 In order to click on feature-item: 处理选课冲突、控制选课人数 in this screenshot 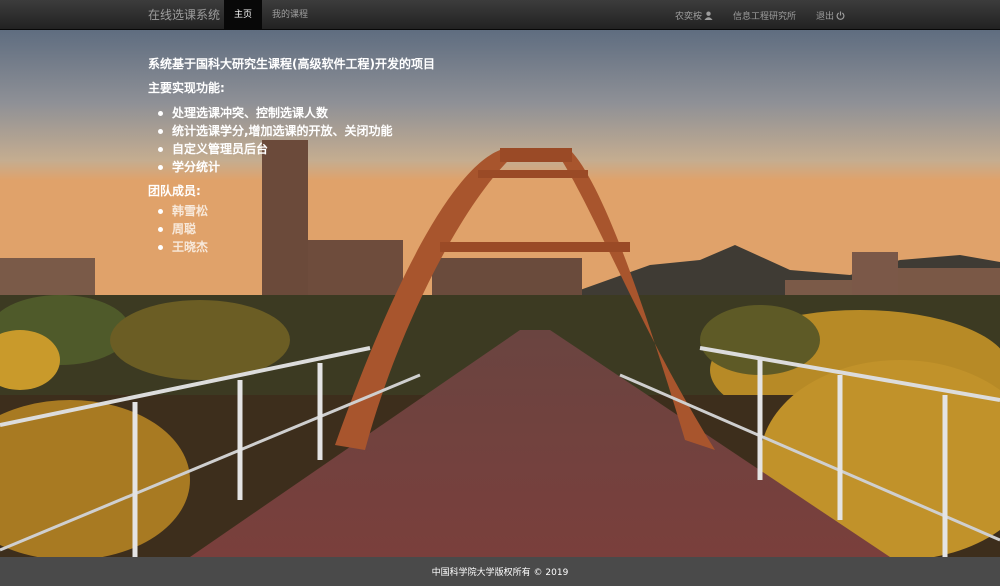, I will do `click(295, 113)`.